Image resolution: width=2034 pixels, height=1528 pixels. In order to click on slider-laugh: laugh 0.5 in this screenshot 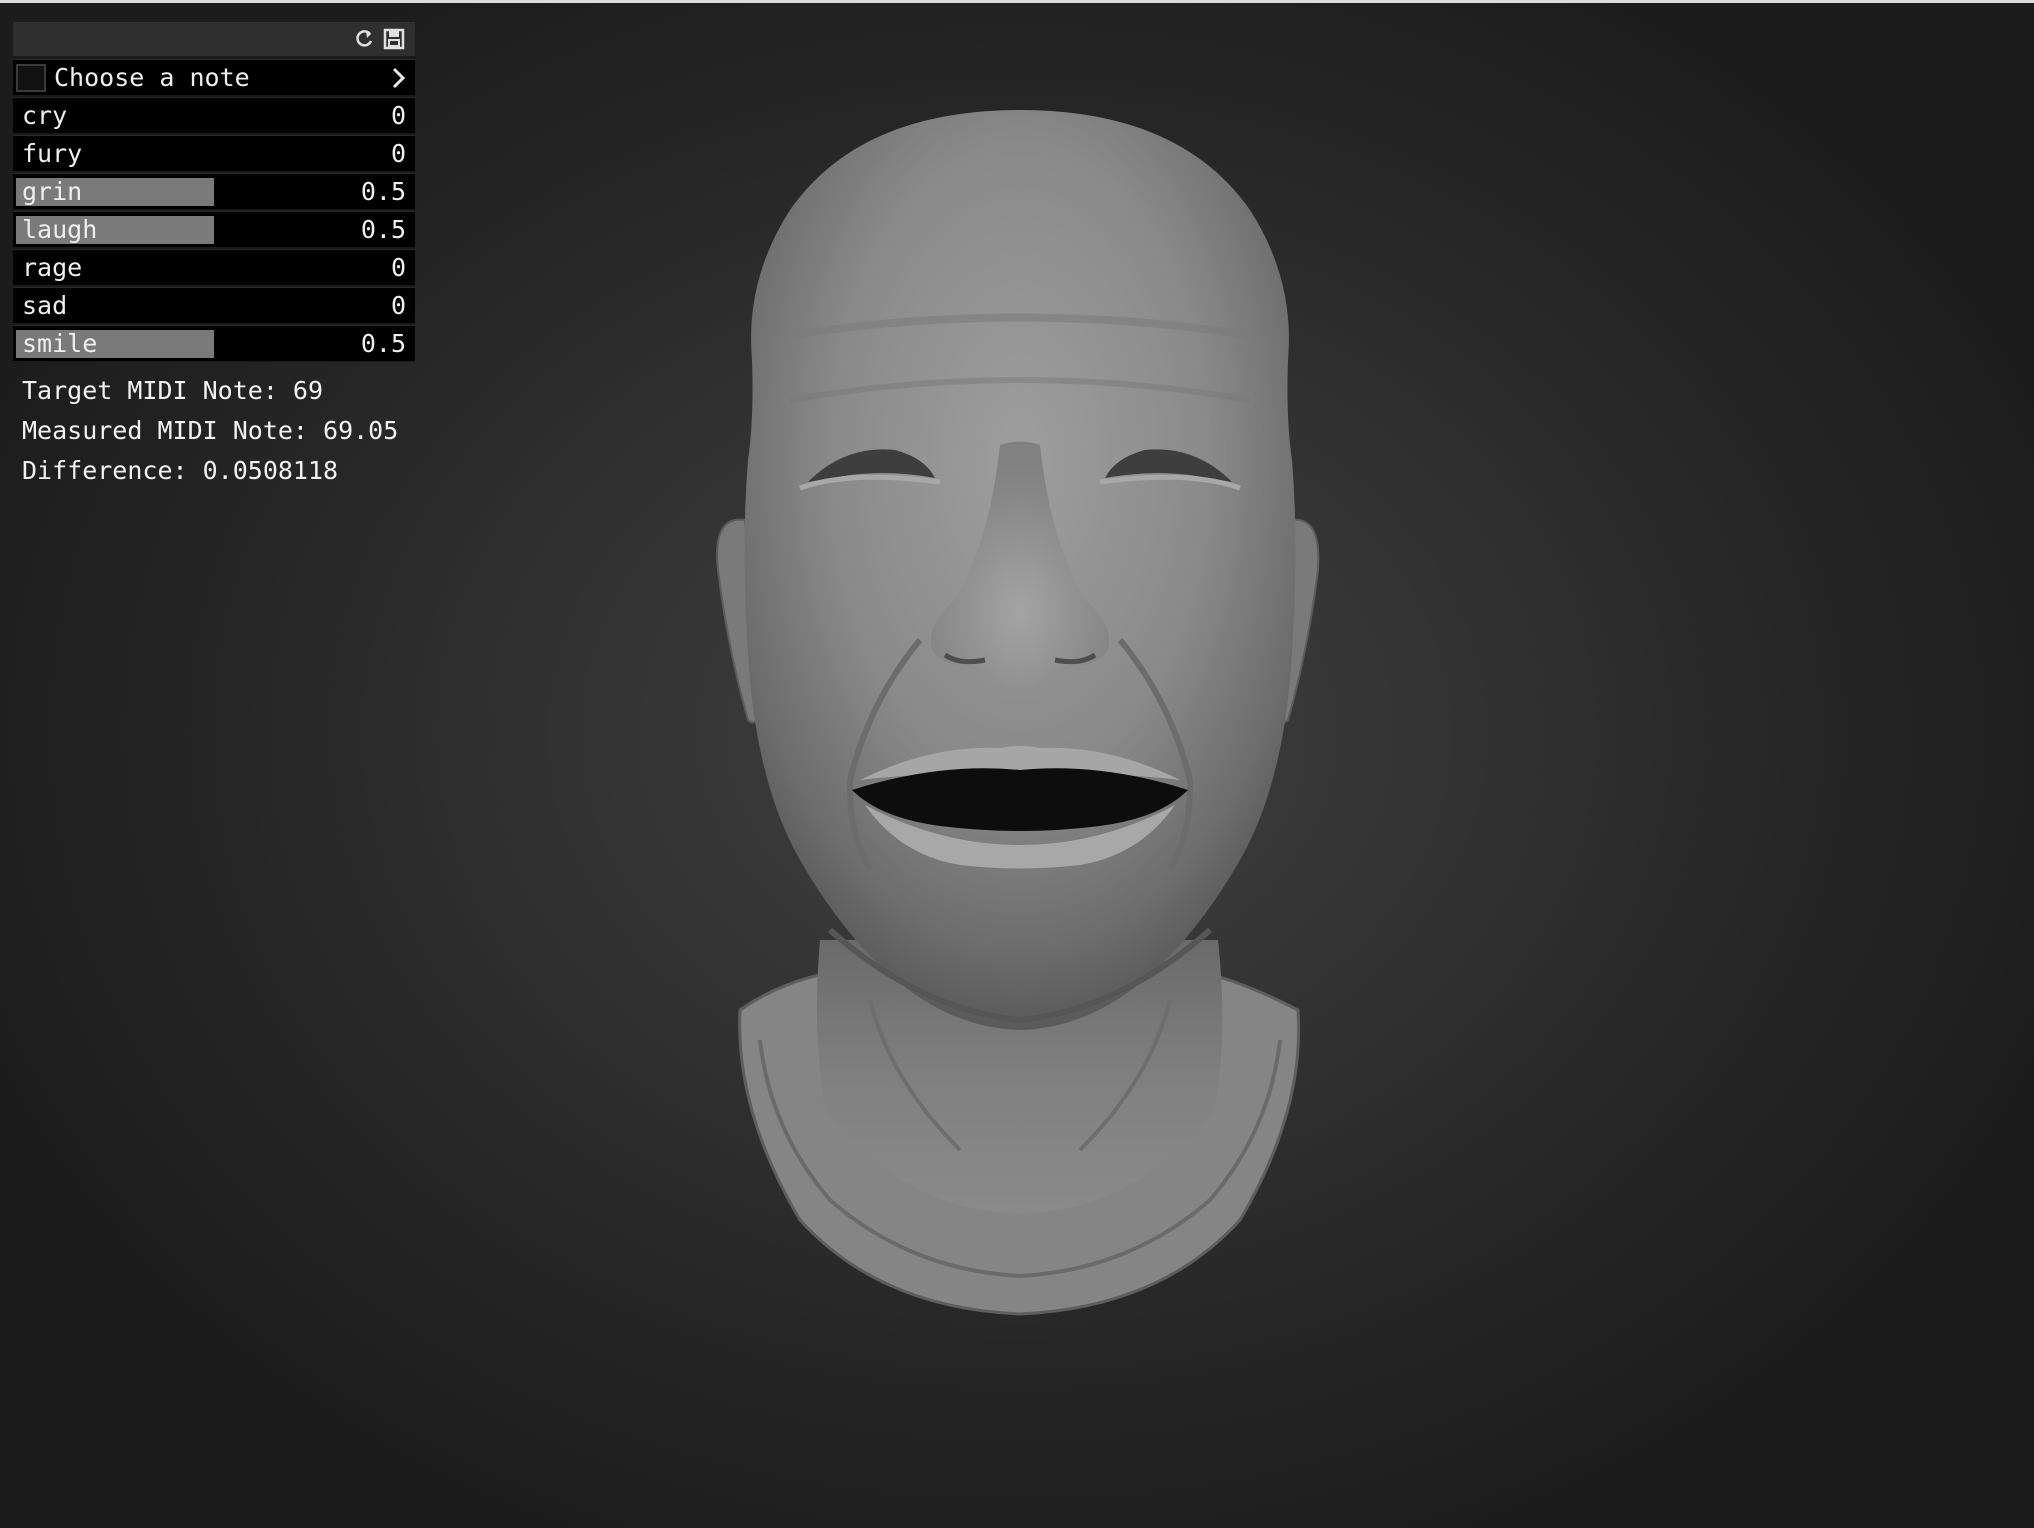, I will do `click(214, 229)`.